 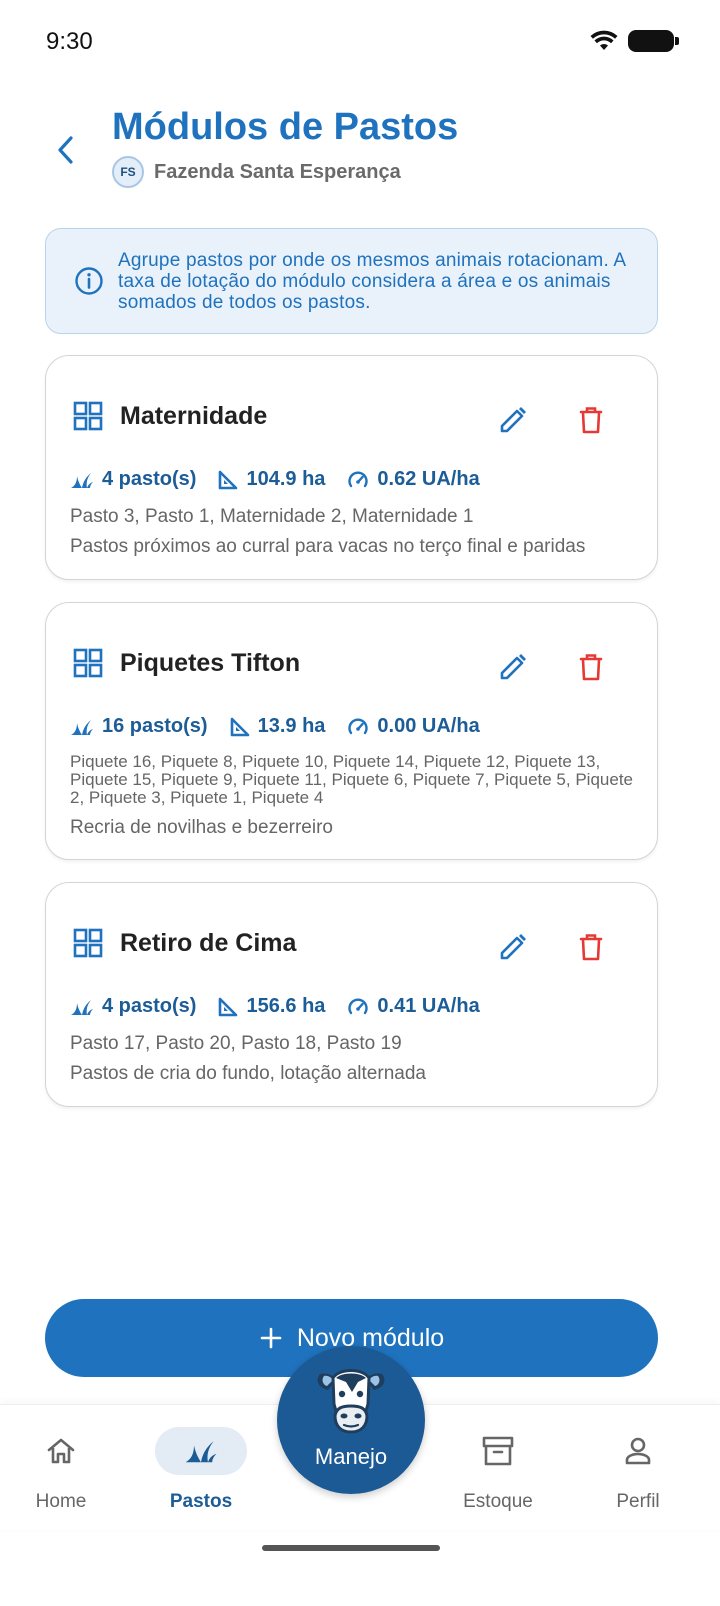 I want to click on nav-item-pastos: Pastos, so click(x=201, y=1470).